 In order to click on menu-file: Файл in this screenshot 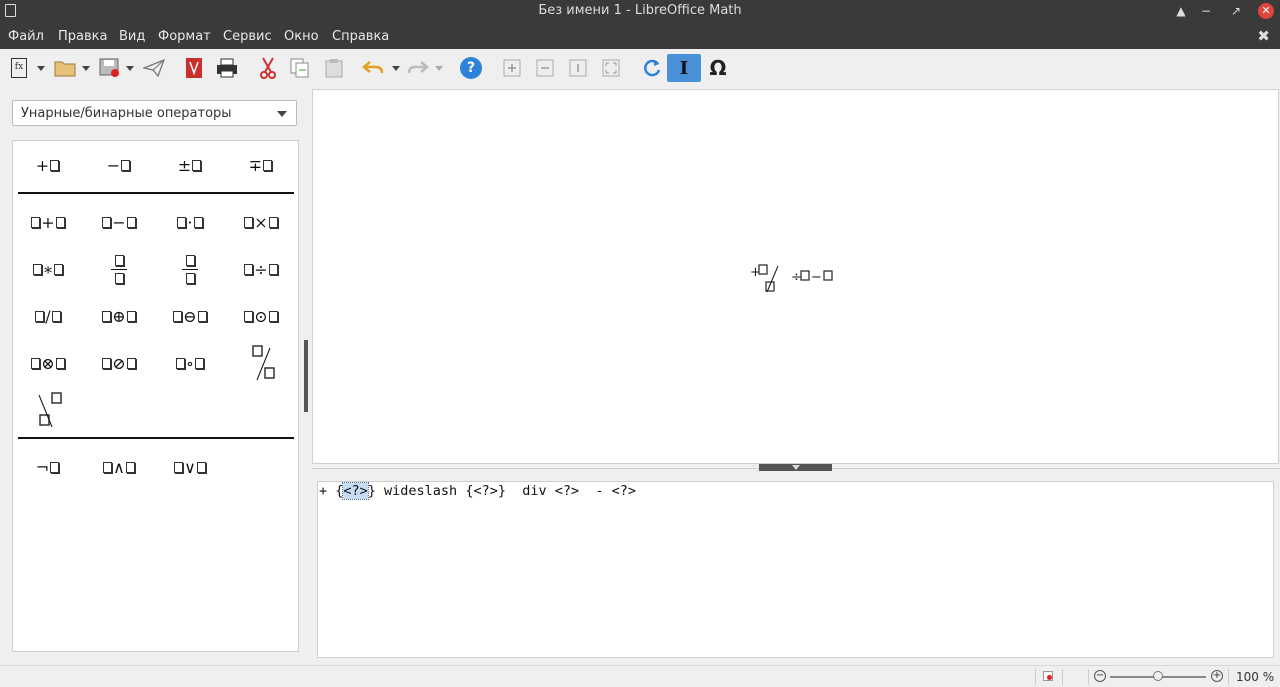, I will do `click(26, 36)`.